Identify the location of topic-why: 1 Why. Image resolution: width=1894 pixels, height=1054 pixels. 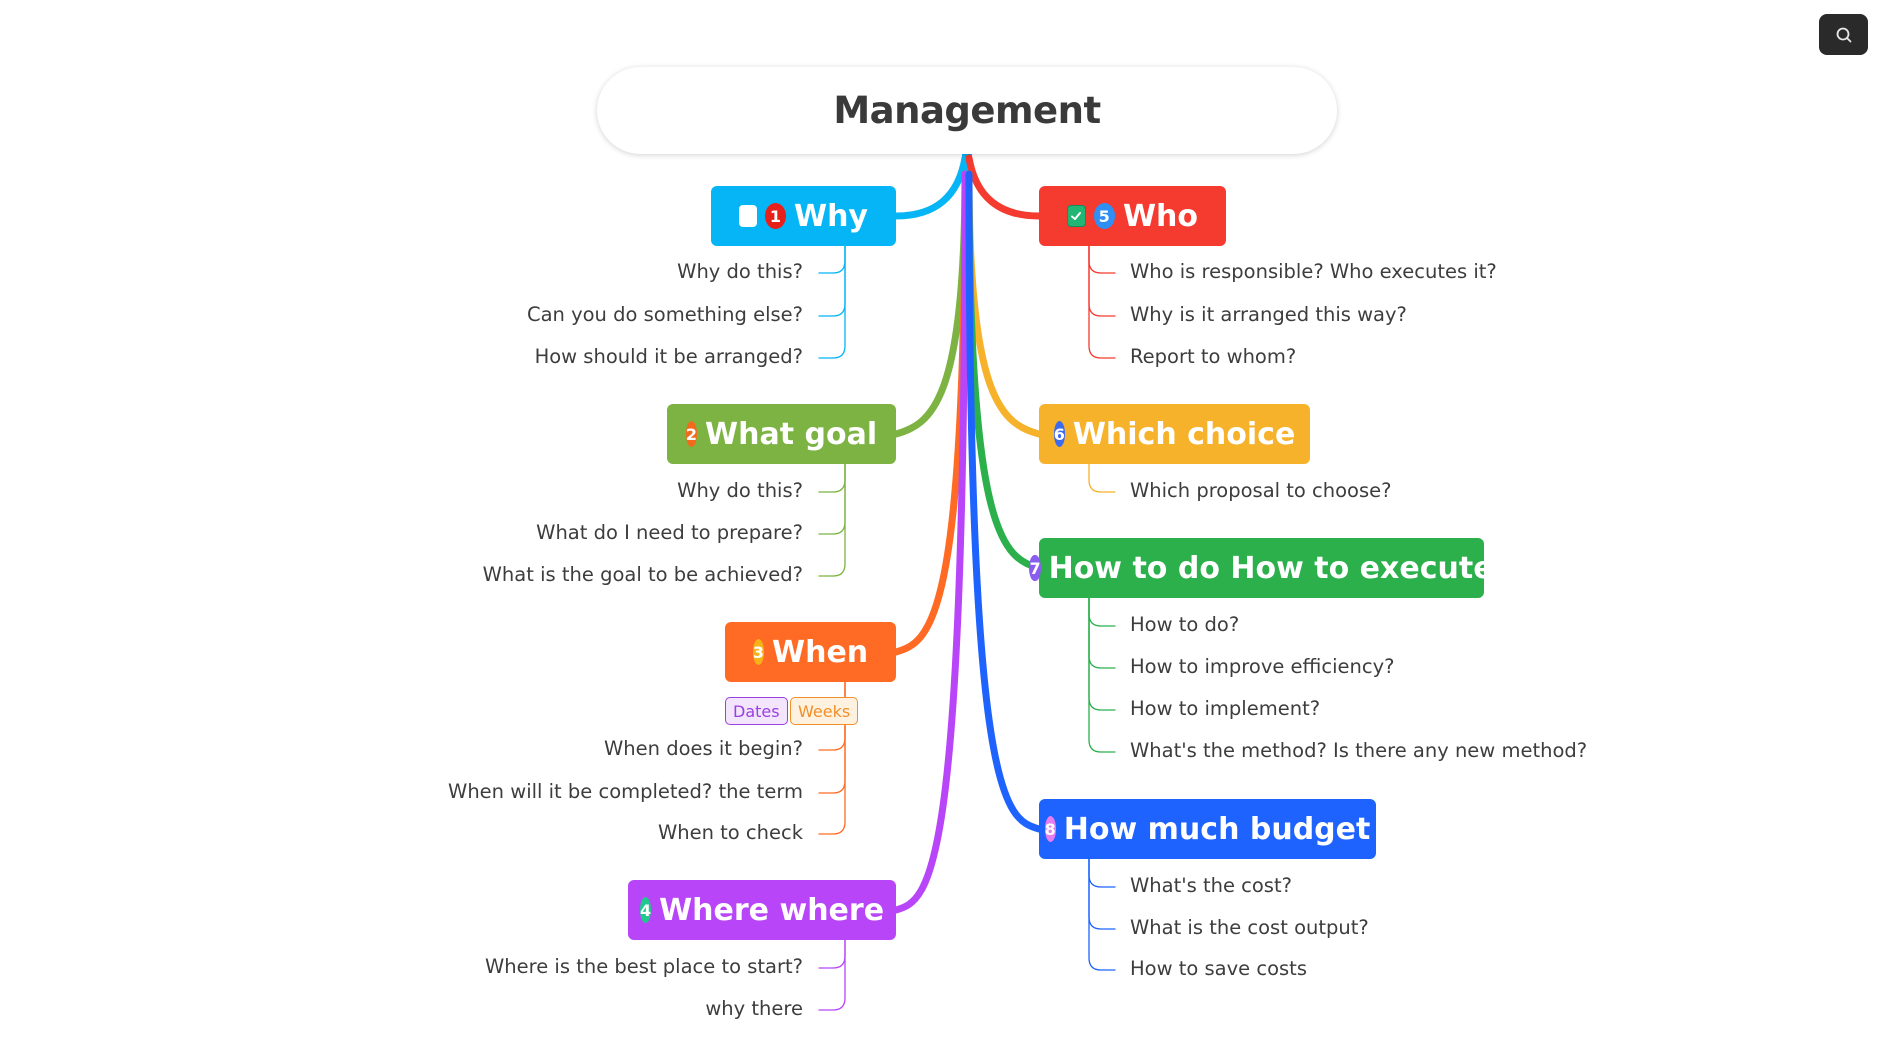
(803, 216).